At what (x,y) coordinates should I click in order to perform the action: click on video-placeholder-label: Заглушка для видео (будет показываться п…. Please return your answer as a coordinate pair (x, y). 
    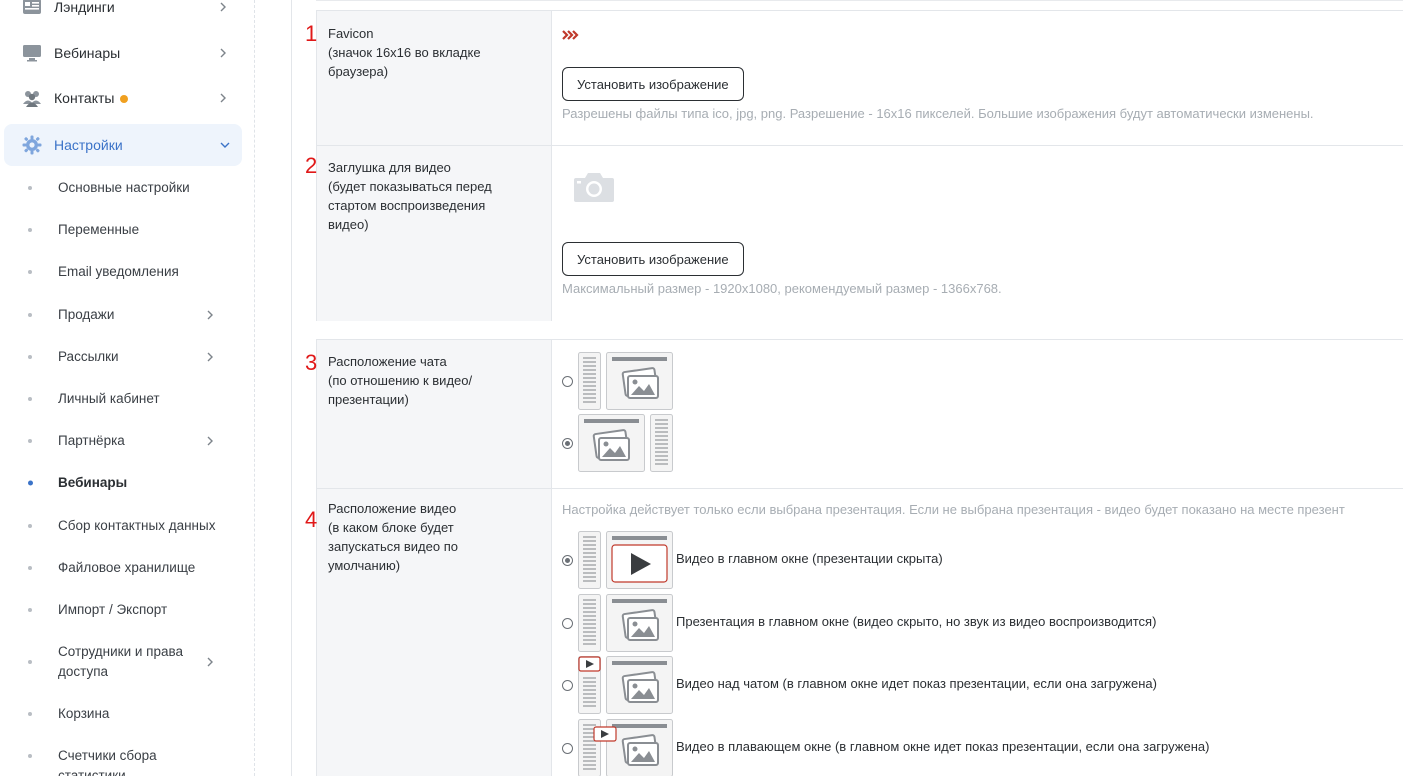
    Looking at the image, I should click on (410, 196).